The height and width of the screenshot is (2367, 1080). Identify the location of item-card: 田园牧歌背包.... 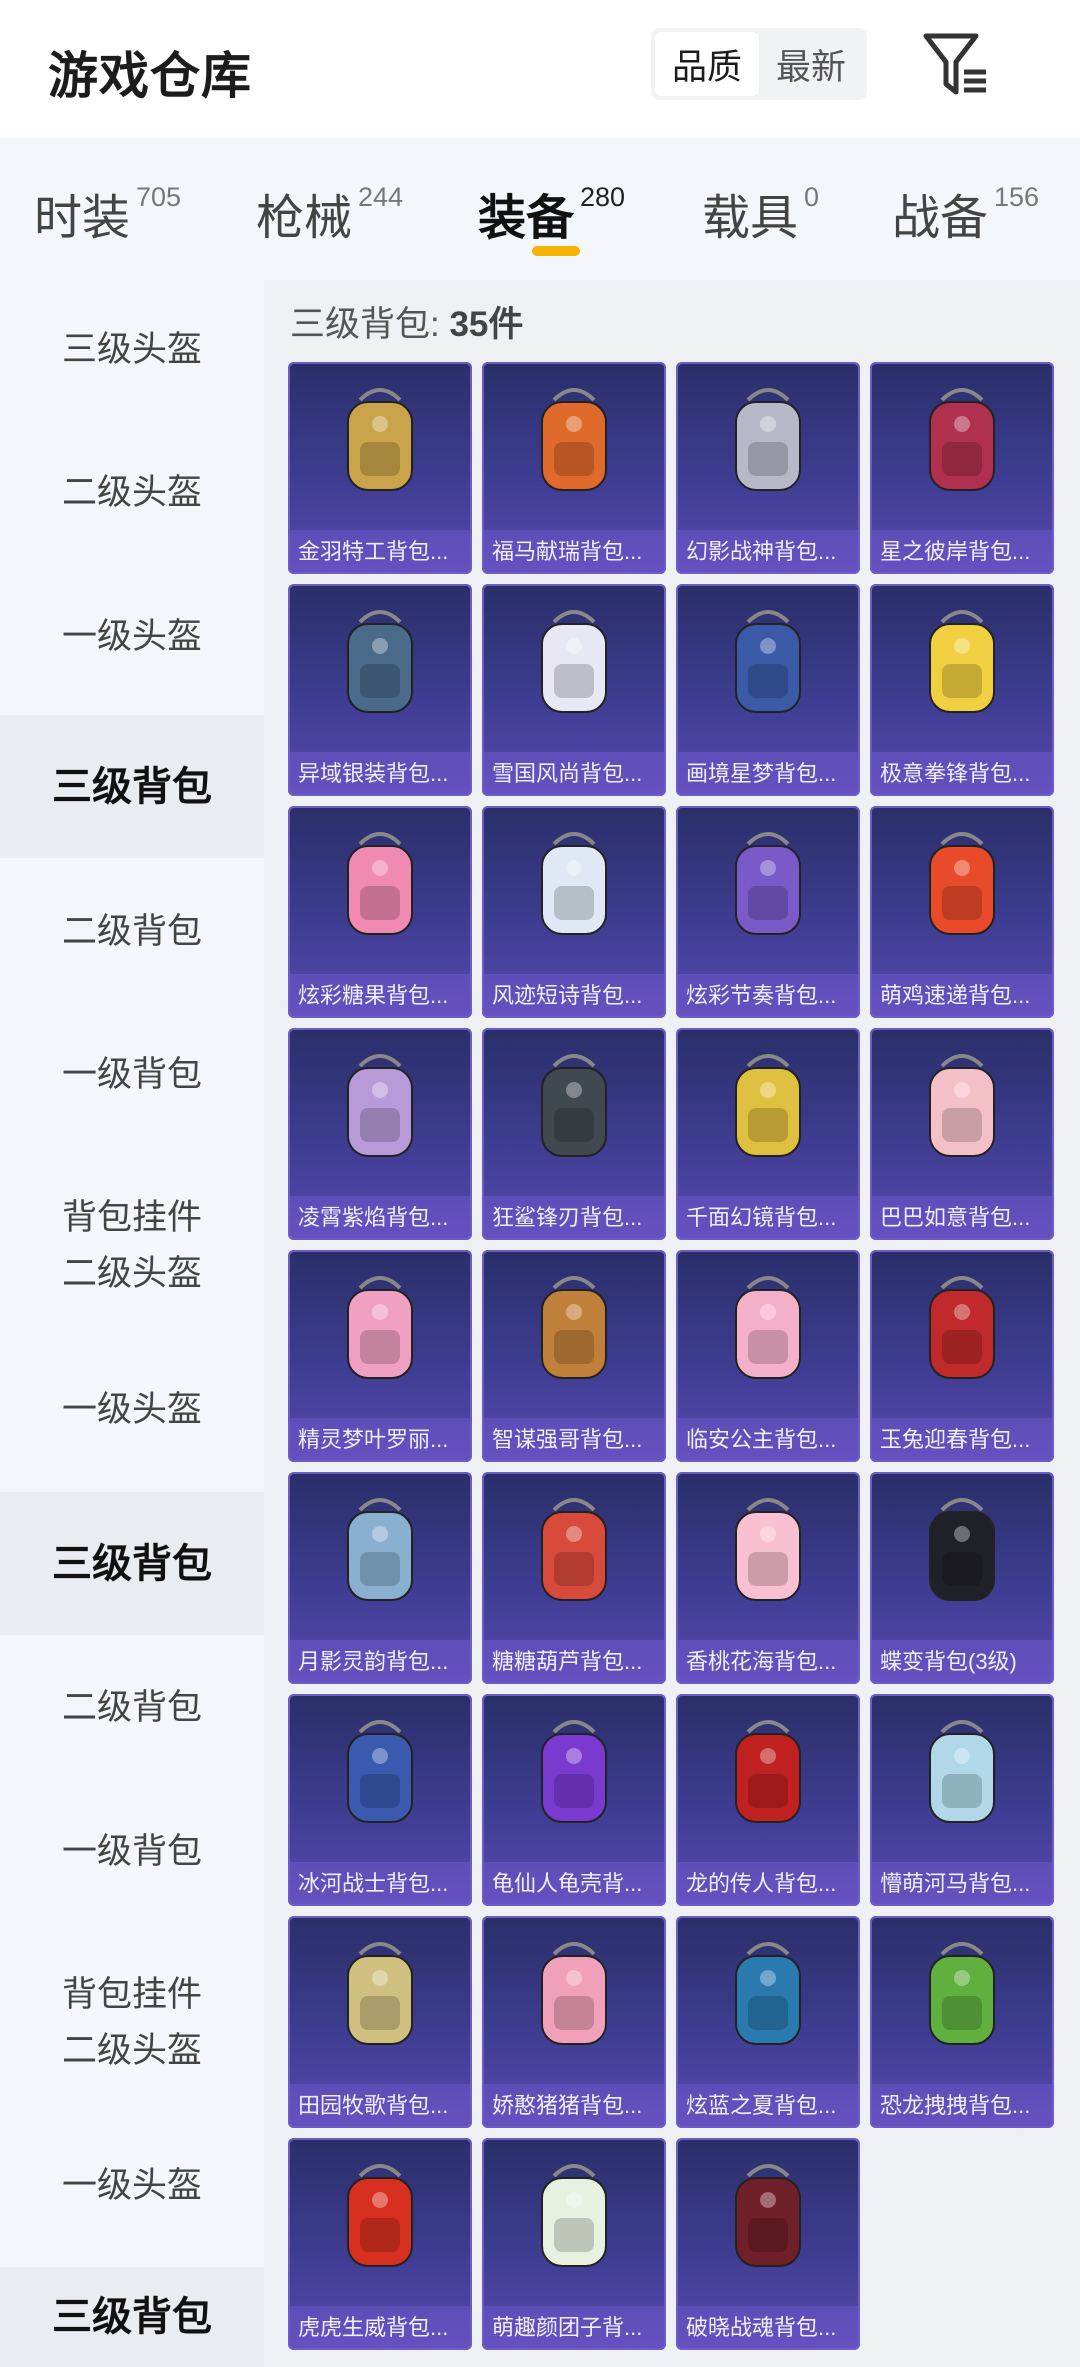
(380, 2022).